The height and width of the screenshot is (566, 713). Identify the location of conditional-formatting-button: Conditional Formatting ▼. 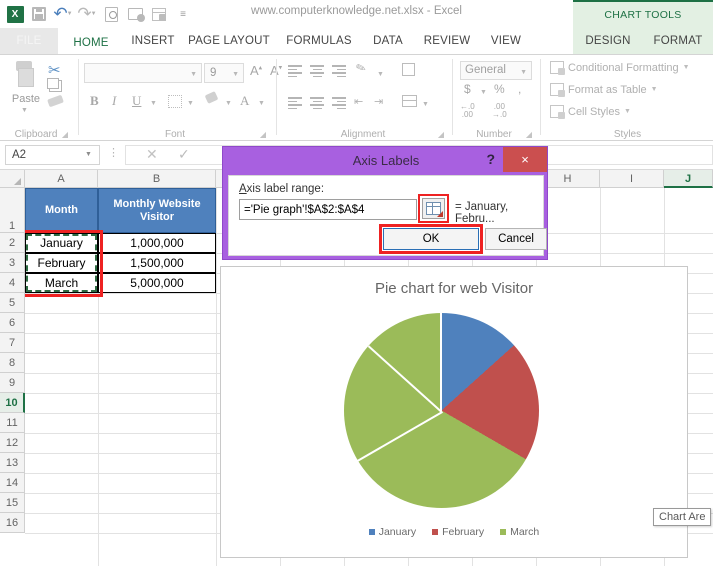
(620, 68).